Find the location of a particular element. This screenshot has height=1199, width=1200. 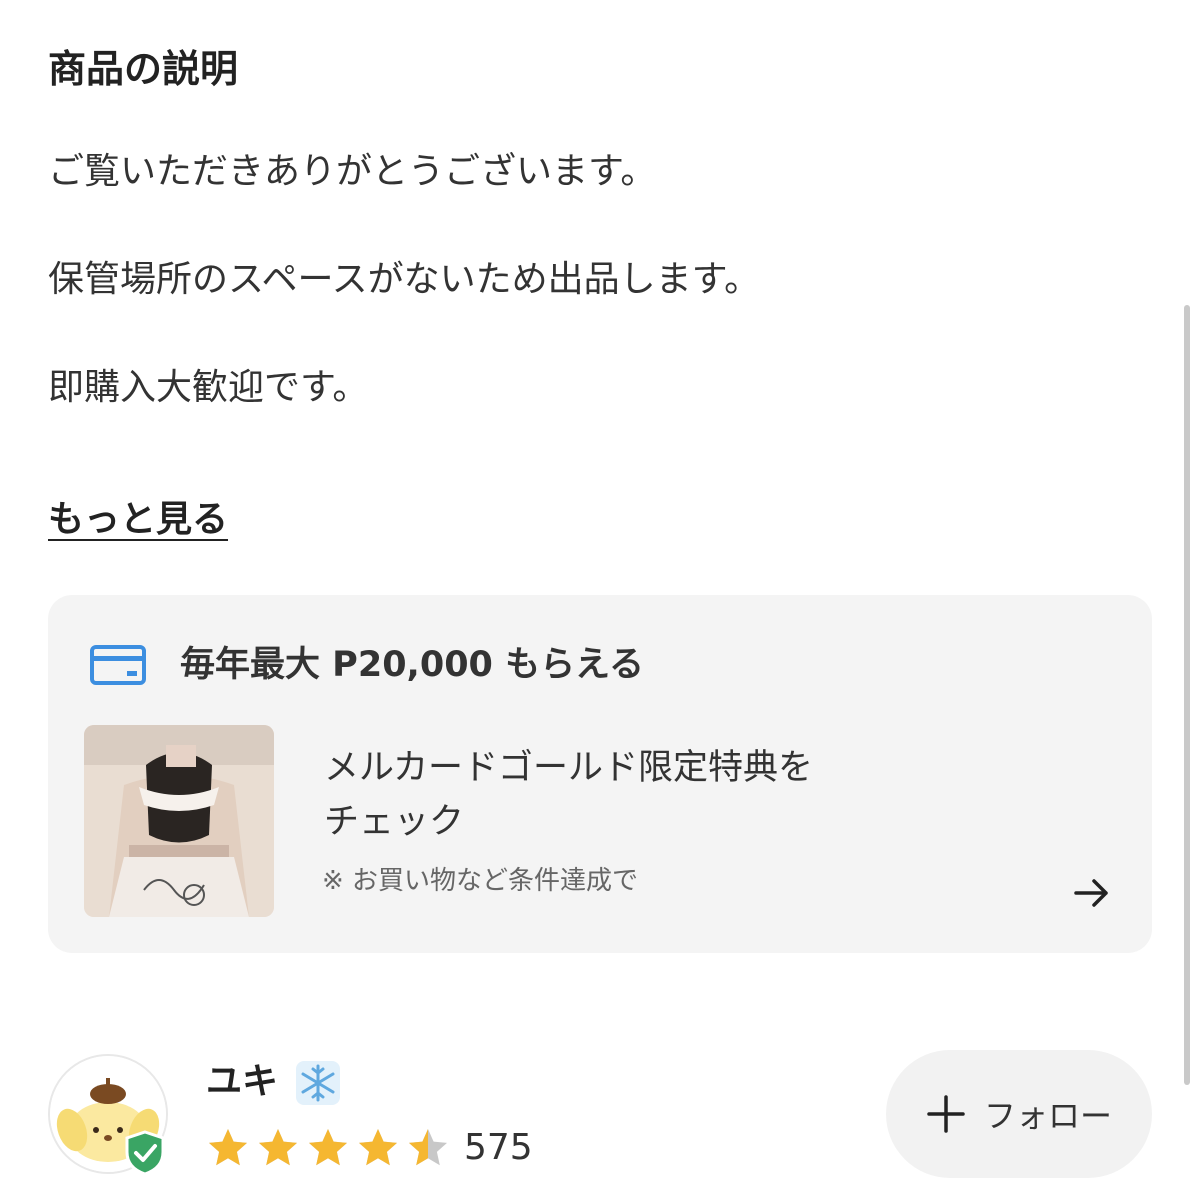

see-more-link: もっと見る is located at coordinates (138, 520).